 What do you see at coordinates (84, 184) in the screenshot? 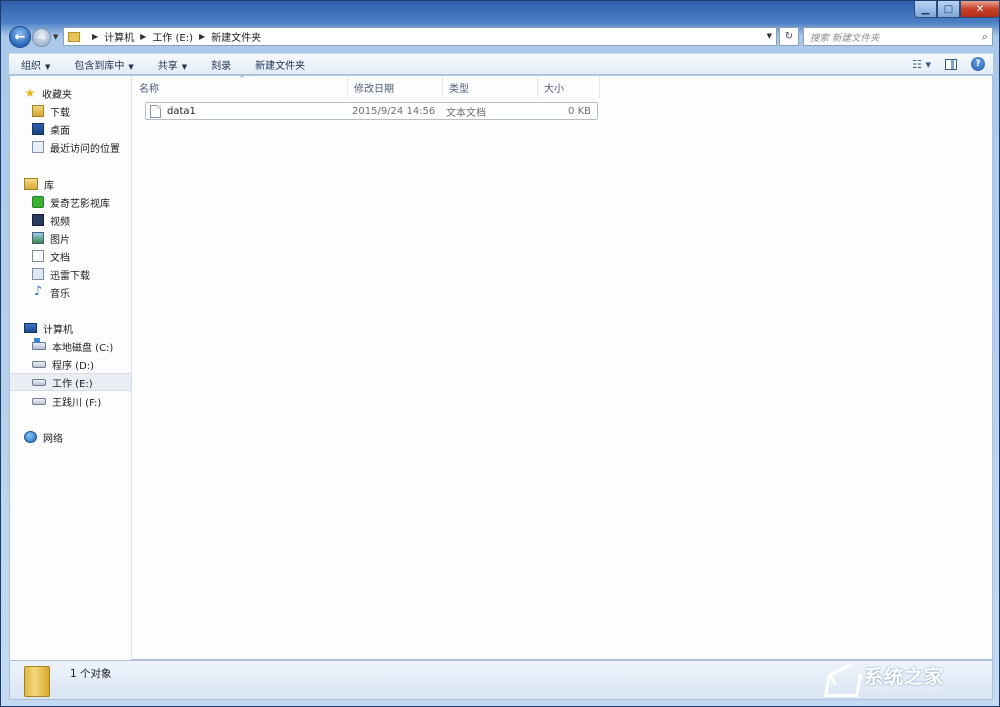
I see `sidebar-libraries: 库` at bounding box center [84, 184].